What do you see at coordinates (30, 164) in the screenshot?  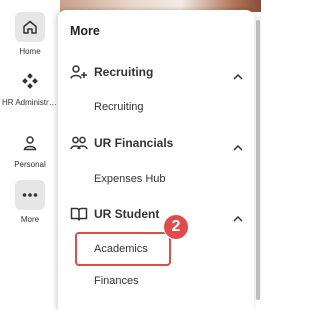 I see `rail-label-personal: Personal` at bounding box center [30, 164].